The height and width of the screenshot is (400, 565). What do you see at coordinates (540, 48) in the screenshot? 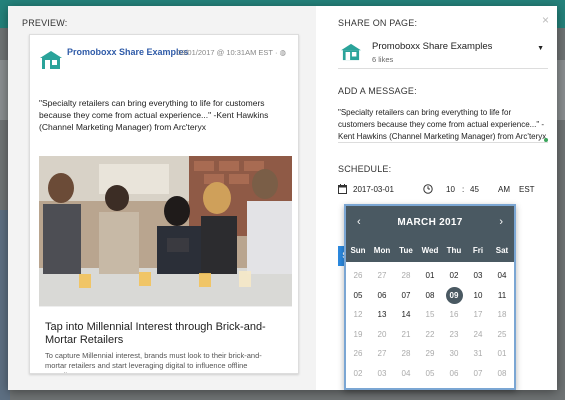
I see `caret-down-icon: ▼` at bounding box center [540, 48].